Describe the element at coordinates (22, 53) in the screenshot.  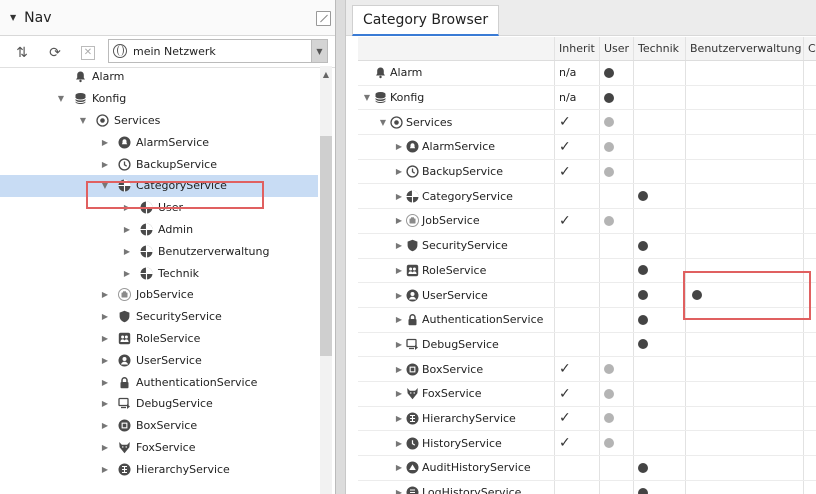
I see `sync-arrows-icon: ⇅` at that location.